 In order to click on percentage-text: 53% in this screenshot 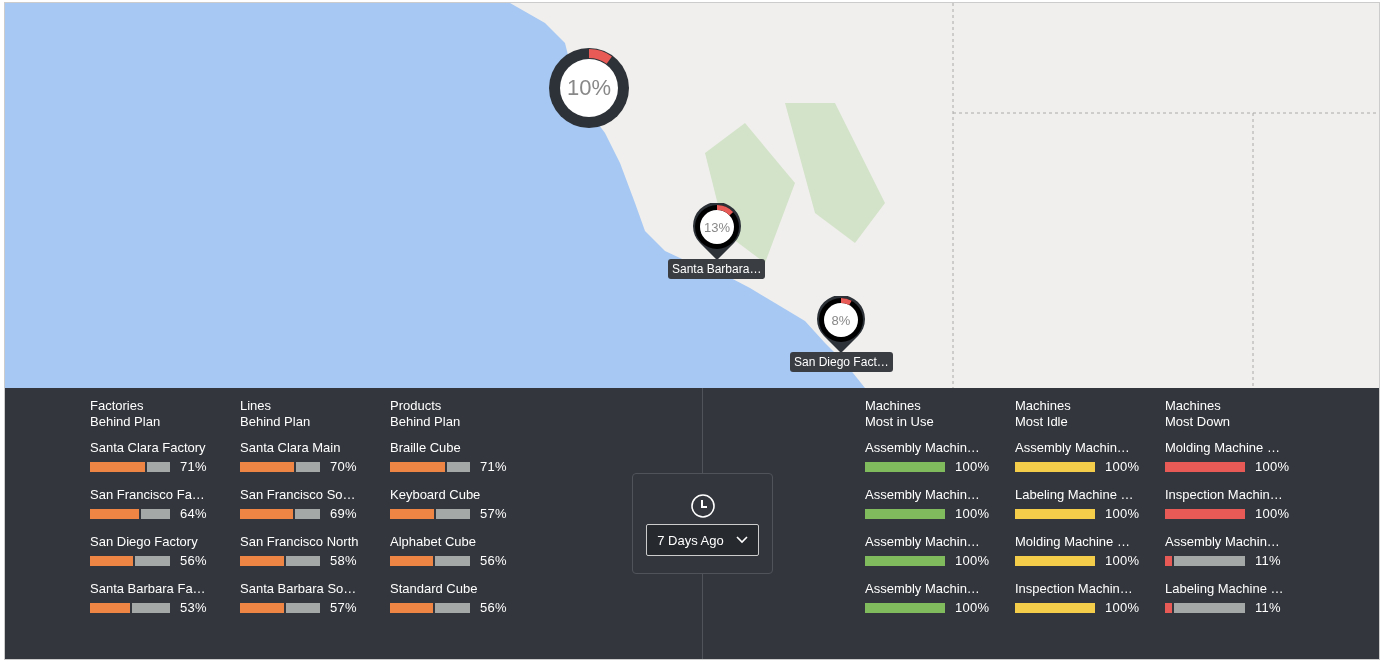, I will do `click(193, 607)`.